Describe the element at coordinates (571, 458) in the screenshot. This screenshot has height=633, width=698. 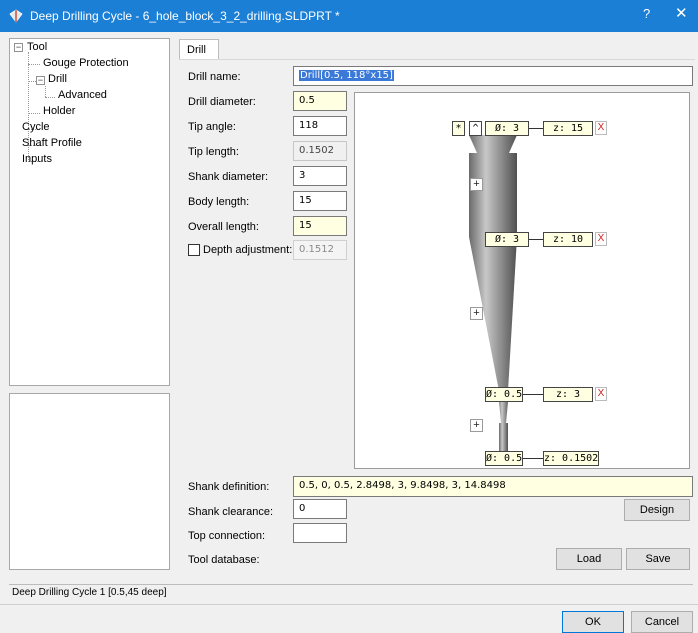
I see `z-label-4: z: 0.1502` at that location.